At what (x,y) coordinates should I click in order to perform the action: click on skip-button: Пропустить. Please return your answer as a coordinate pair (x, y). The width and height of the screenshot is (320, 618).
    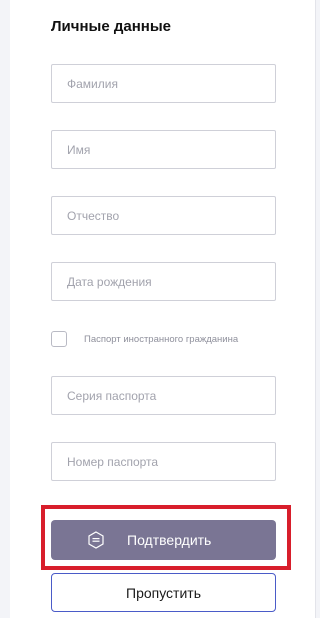
    Looking at the image, I should click on (163, 592).